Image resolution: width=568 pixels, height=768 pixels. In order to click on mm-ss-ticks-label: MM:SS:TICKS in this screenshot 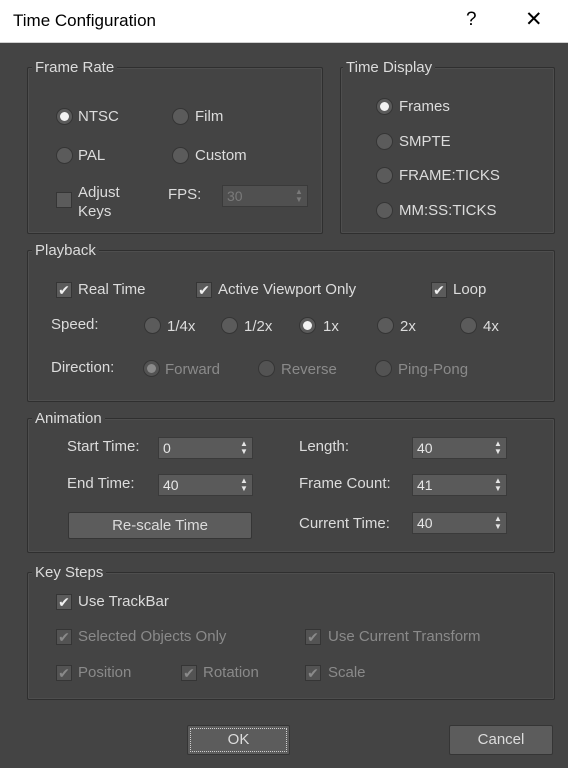, I will do `click(448, 210)`.